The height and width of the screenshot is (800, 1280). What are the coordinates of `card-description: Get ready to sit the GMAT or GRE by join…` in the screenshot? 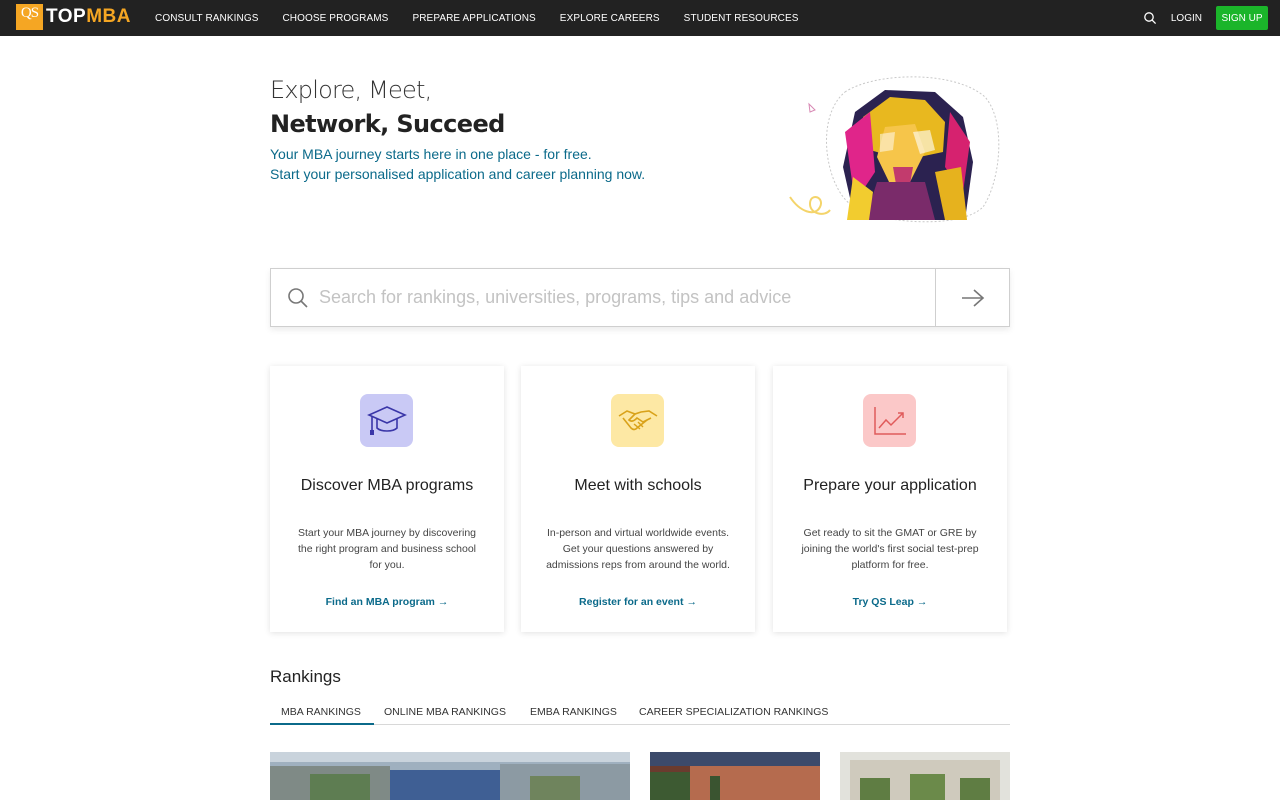 It's located at (890, 549).